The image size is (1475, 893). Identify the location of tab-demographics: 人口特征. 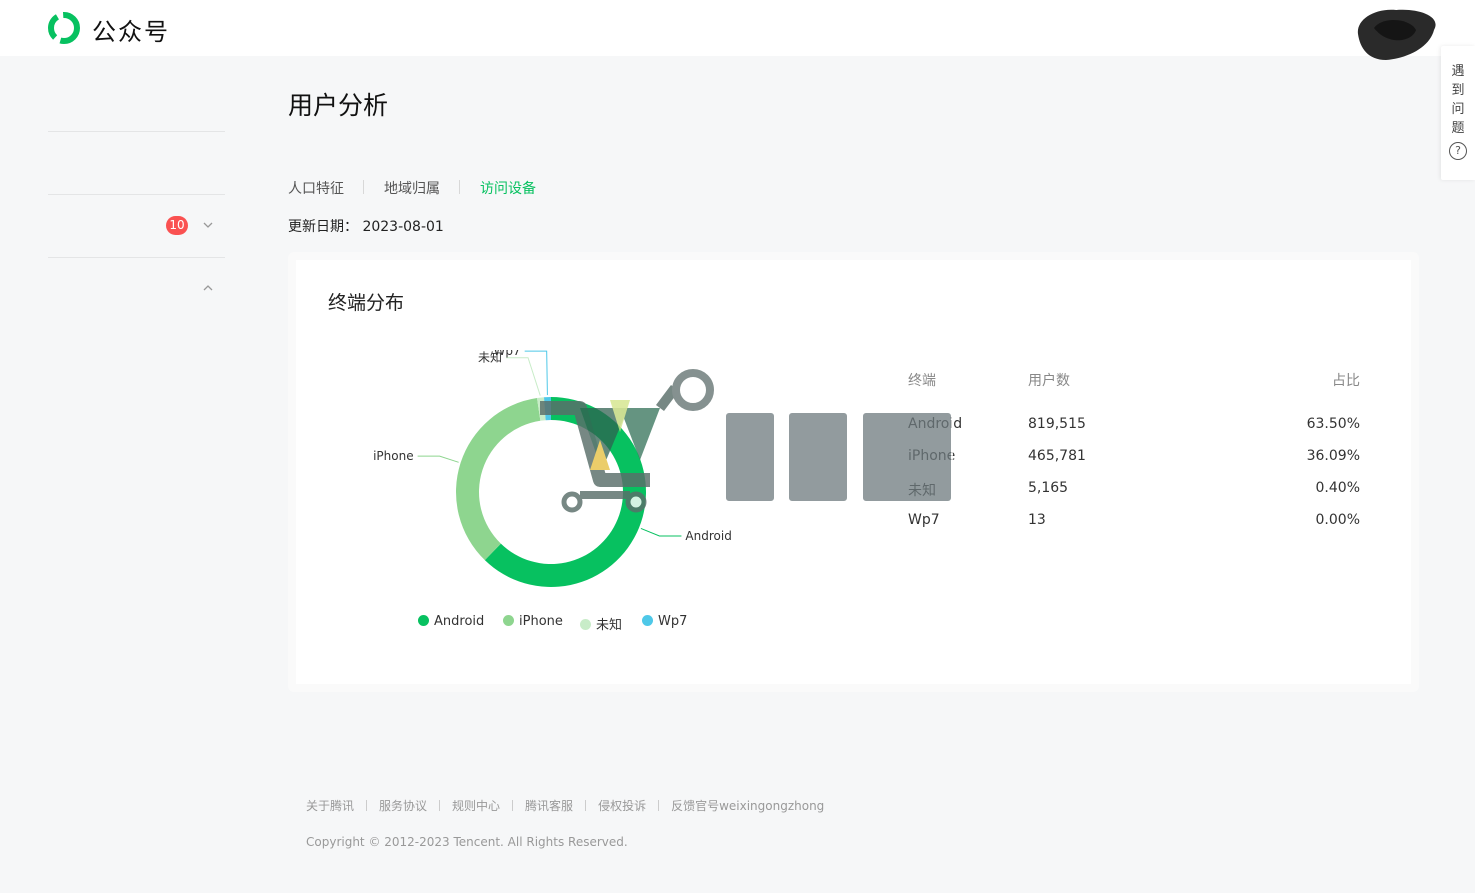
(316, 188).